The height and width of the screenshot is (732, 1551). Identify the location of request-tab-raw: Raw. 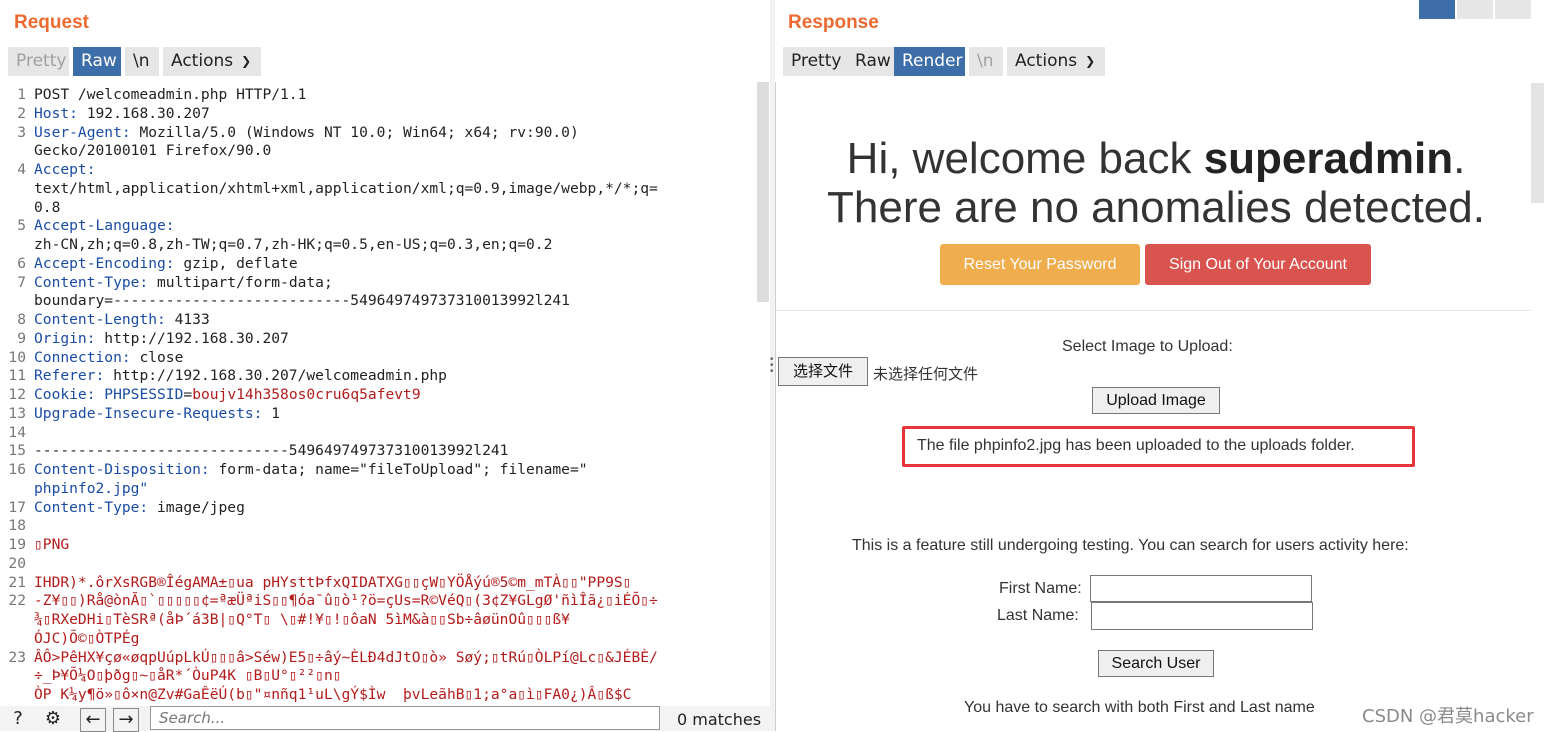
(97, 61).